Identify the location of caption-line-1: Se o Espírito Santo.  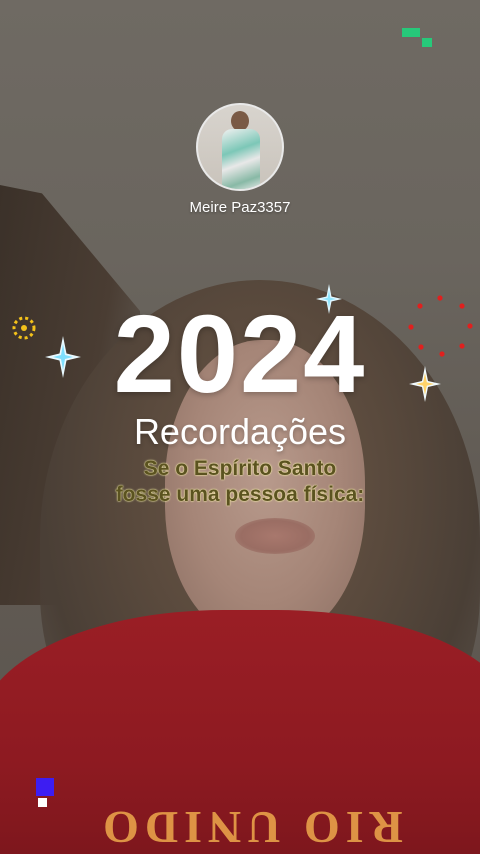
(240, 468).